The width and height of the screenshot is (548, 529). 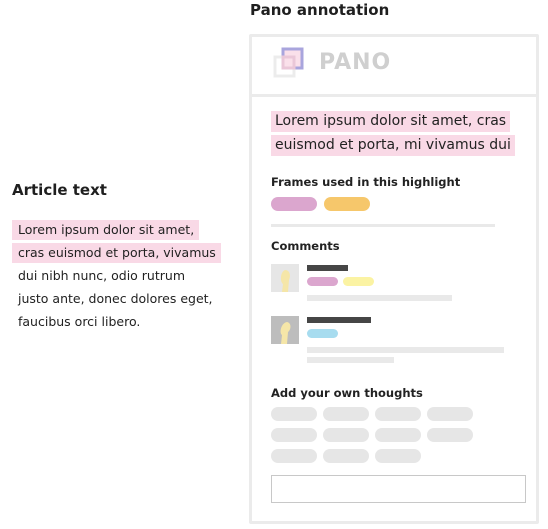 What do you see at coordinates (305, 246) in the screenshot?
I see `comments-section-title: Comments` at bounding box center [305, 246].